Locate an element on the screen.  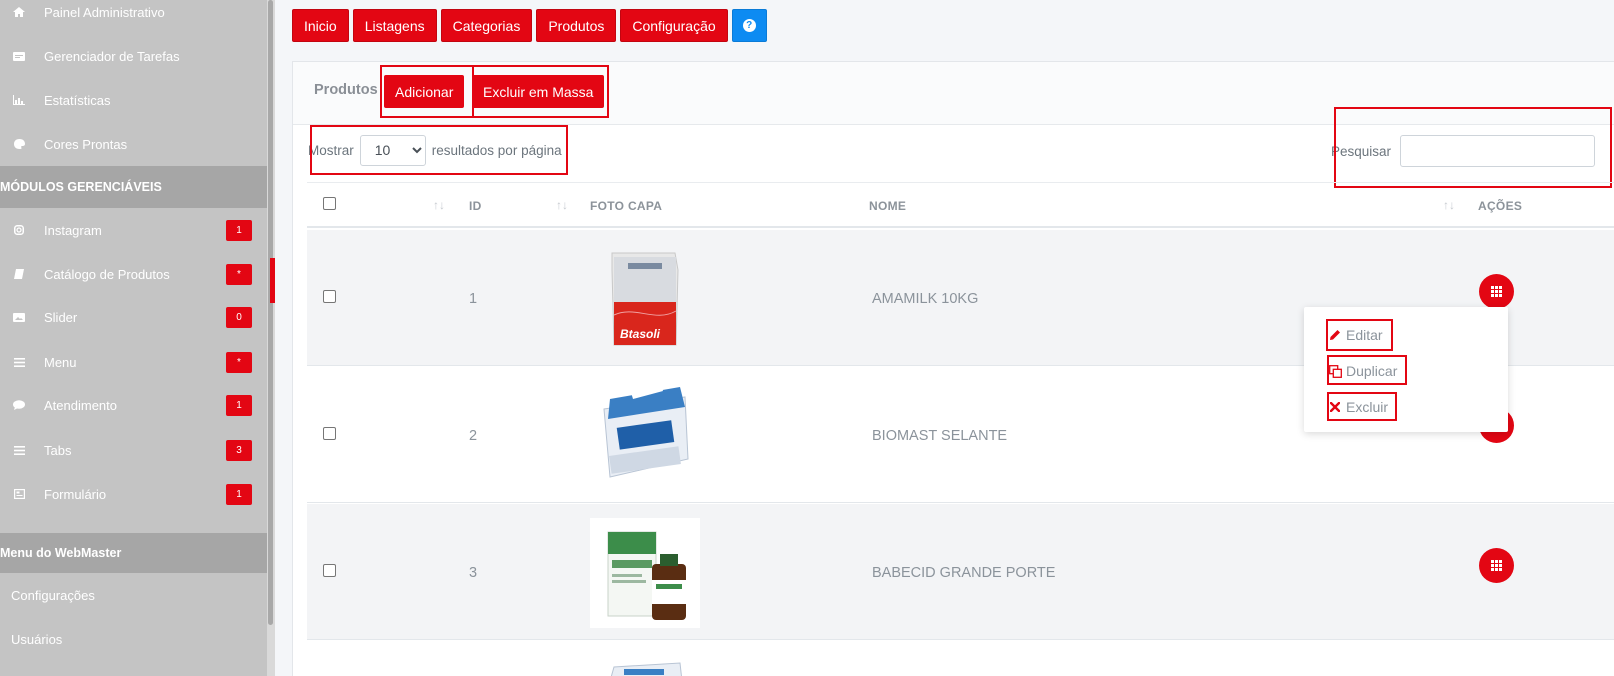
bulk-delete-button: Excluir em Massa is located at coordinates (538, 91).